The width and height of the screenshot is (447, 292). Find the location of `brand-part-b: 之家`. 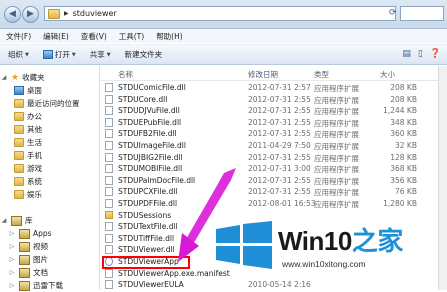

brand-part-b: 之家 is located at coordinates (377, 241).